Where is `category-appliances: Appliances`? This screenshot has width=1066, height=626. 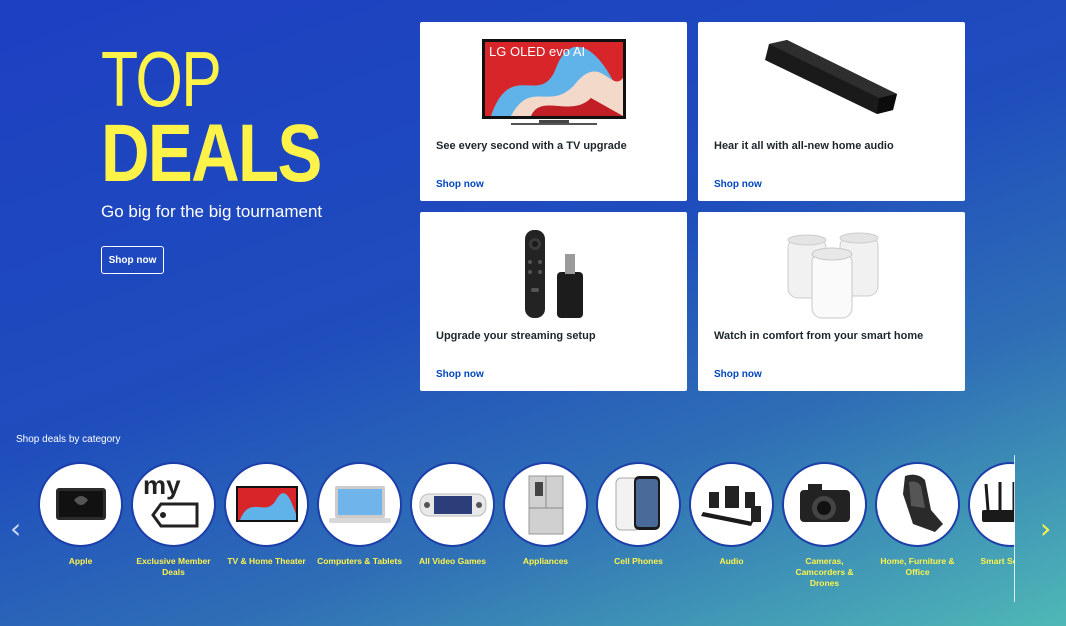 category-appliances: Appliances is located at coordinates (545, 514).